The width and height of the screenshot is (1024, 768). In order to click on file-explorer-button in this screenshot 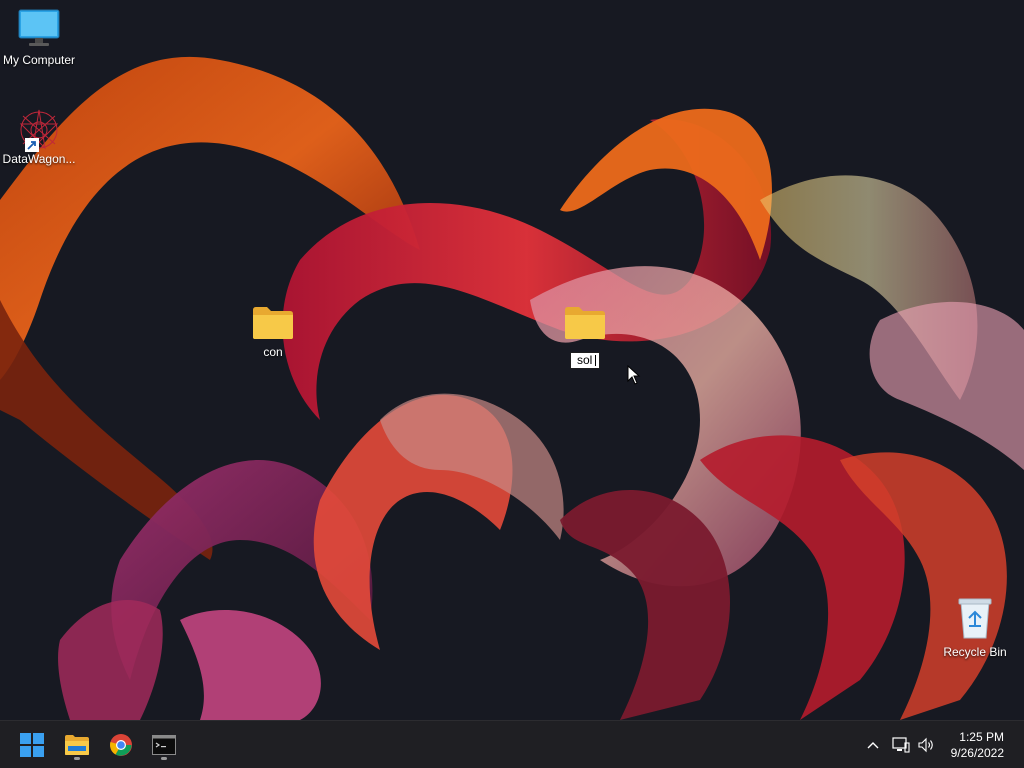, I will do `click(77, 745)`.